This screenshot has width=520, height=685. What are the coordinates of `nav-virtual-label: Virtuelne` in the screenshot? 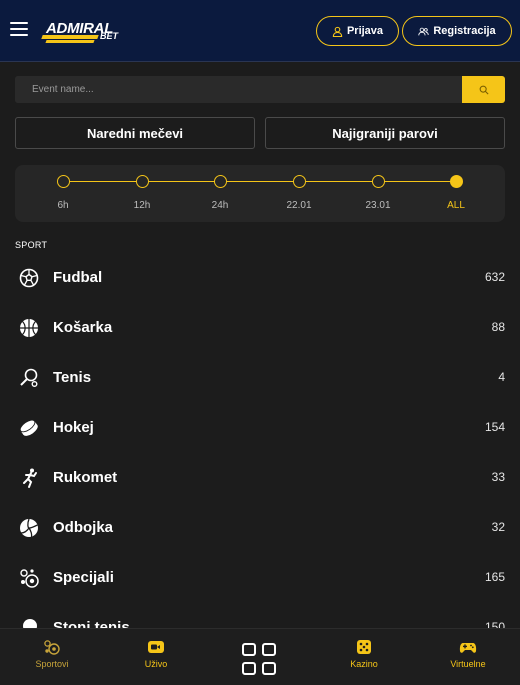 It's located at (468, 664).